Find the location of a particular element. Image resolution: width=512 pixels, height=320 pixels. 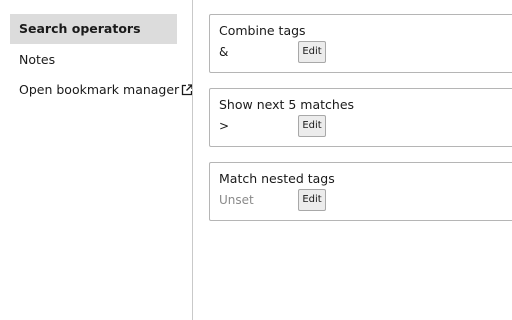

operator-card-show-next-matches: Show next 5 matches > Edit is located at coordinates (360, 117).